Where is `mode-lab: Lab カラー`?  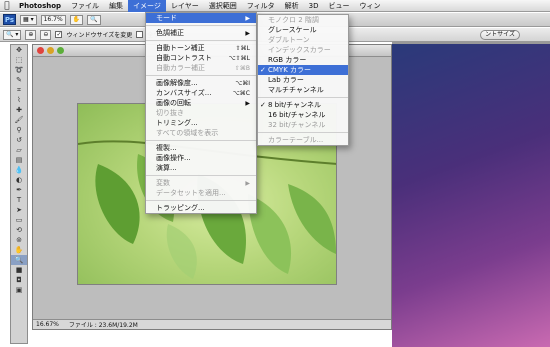 mode-lab: Lab カラー is located at coordinates (303, 80).